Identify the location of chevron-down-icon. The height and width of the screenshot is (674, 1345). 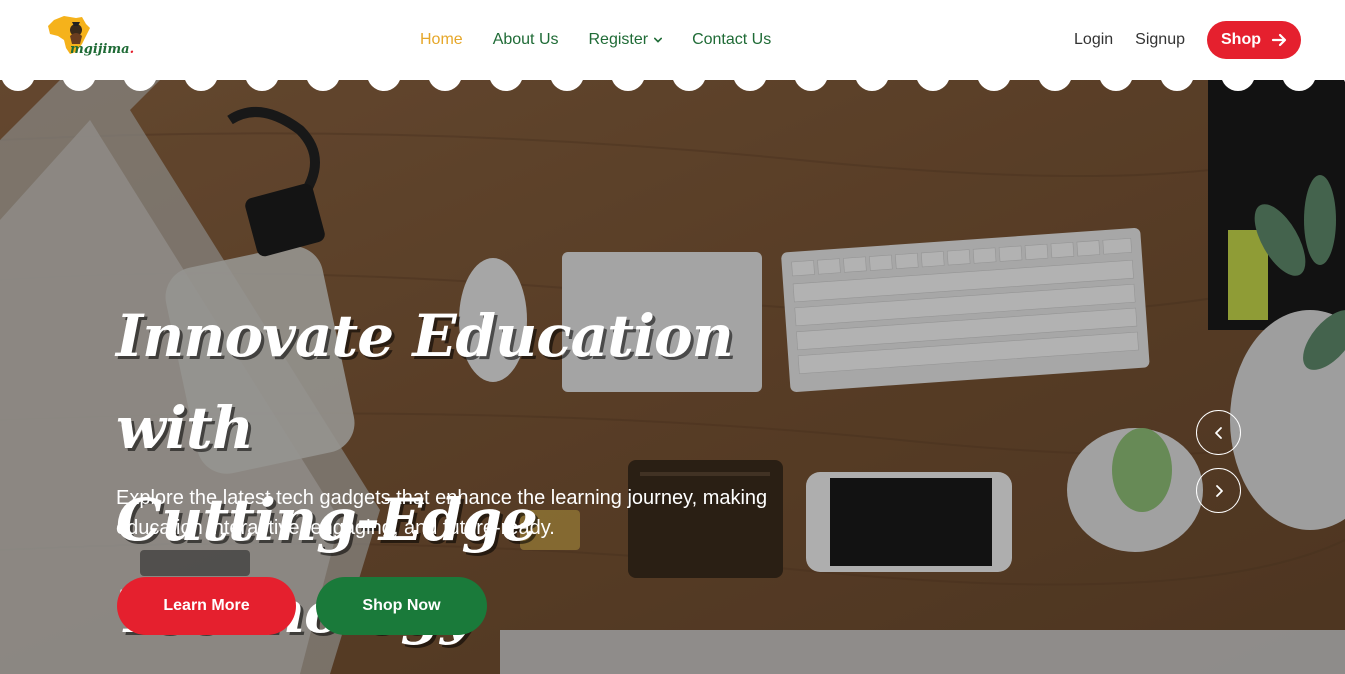
(658, 40).